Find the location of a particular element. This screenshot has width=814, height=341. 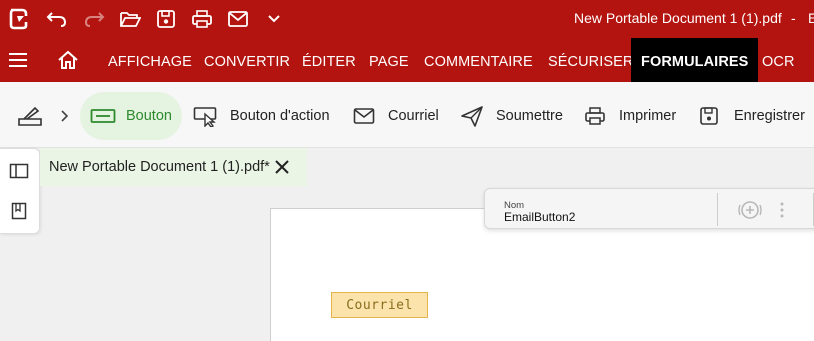

title-bar: New Portable Document 1 (1).pdf - E is located at coordinates (407, 19).